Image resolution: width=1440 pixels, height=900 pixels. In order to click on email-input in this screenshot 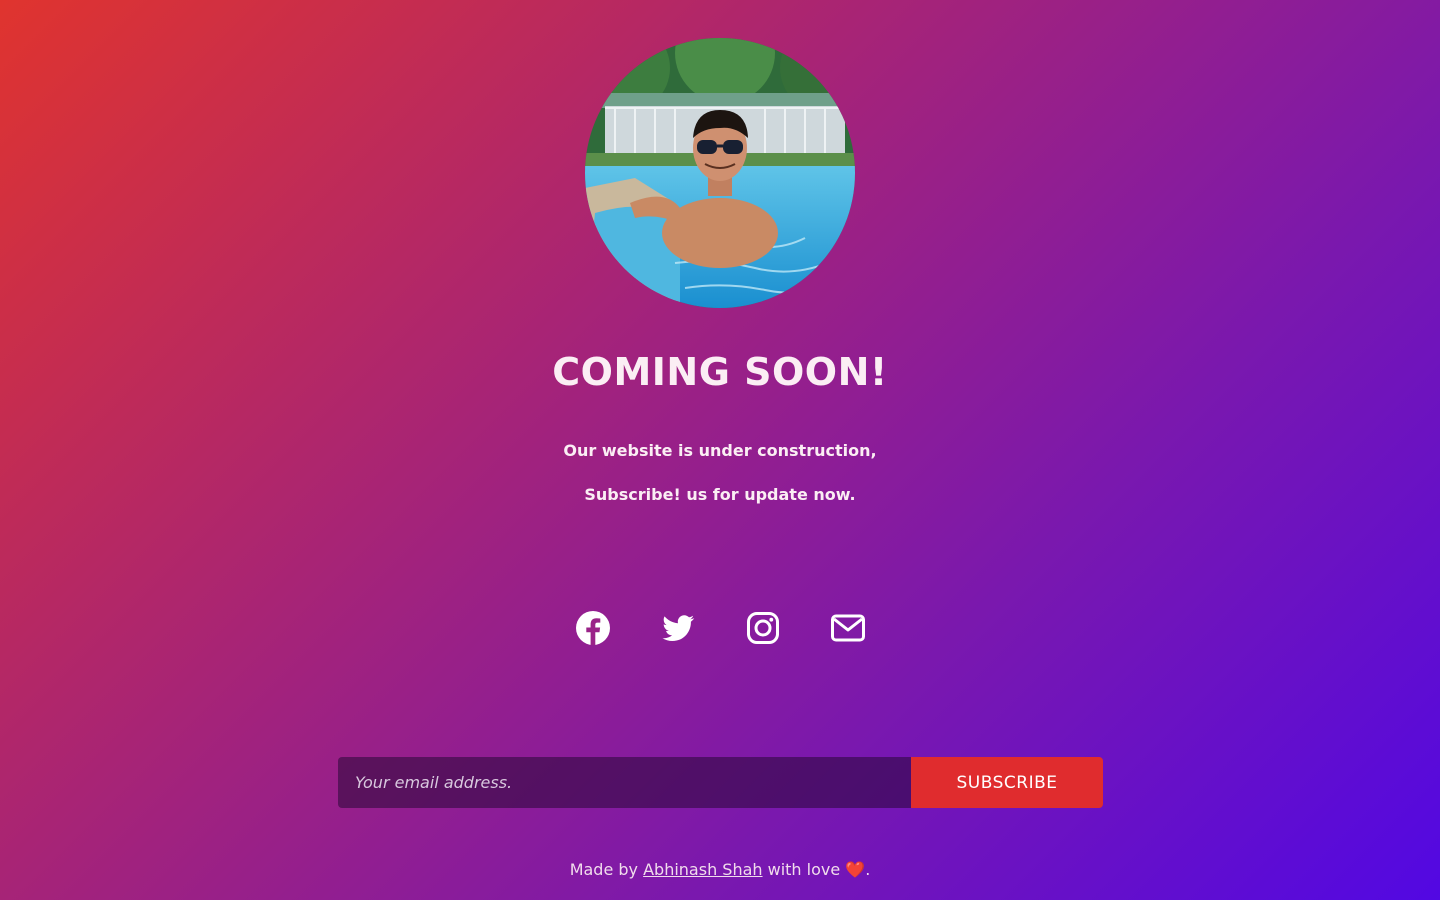, I will do `click(624, 782)`.